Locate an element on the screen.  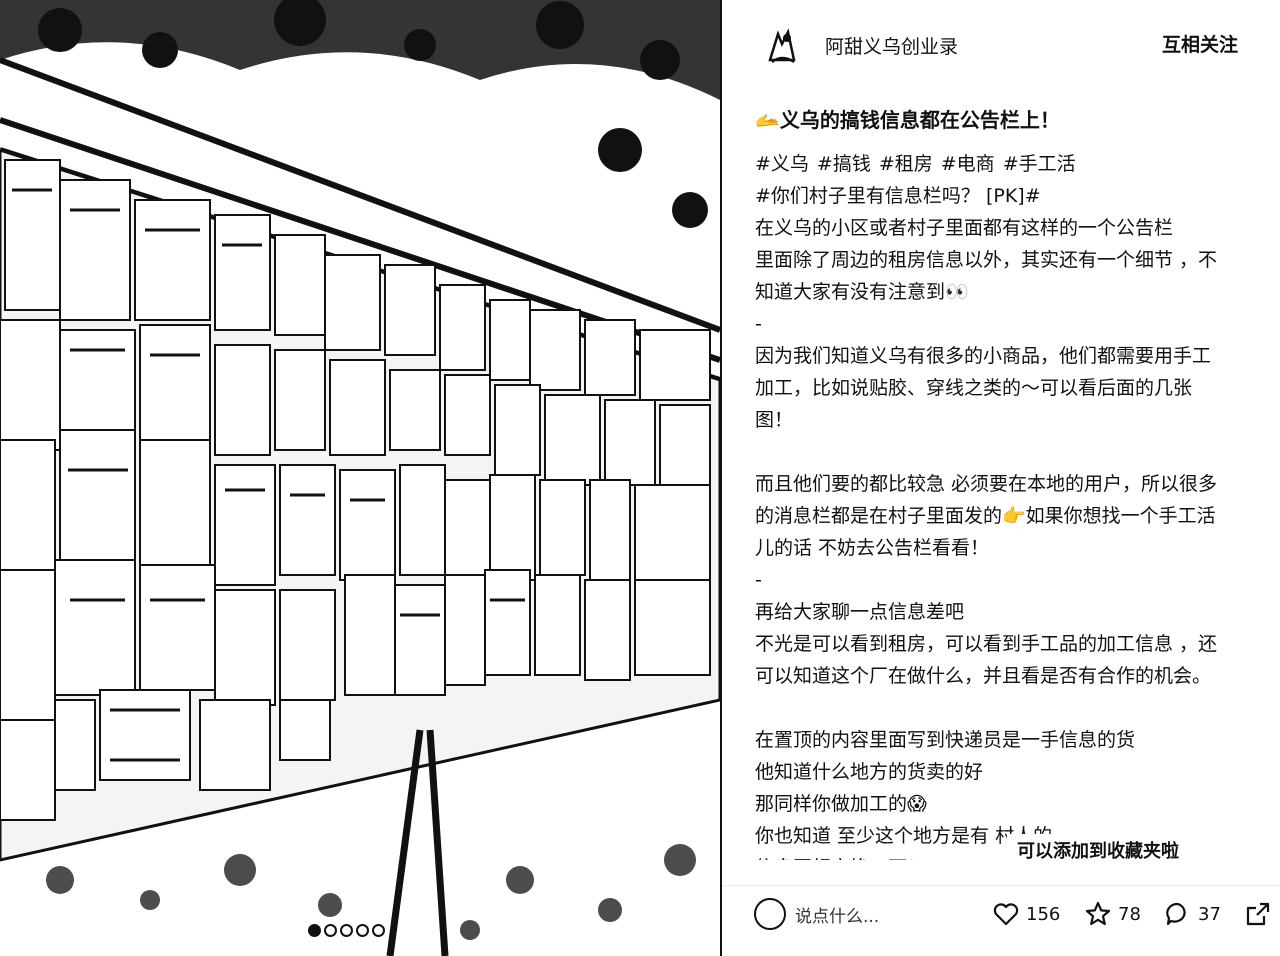
tag-row: #义乌 #搞钱 #租房 #电商 #手工活 is located at coordinates (1015, 164).